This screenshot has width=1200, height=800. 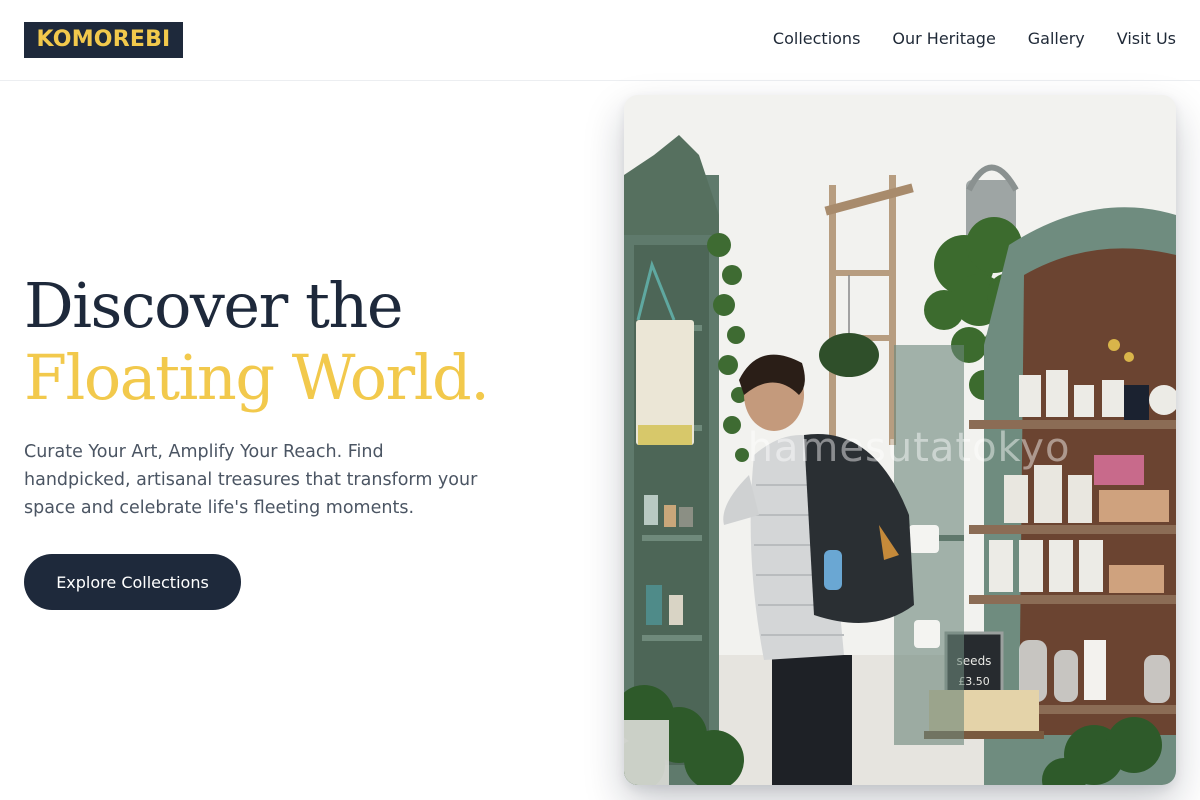 What do you see at coordinates (816, 39) in the screenshot?
I see `nav-link-collections: Collections` at bounding box center [816, 39].